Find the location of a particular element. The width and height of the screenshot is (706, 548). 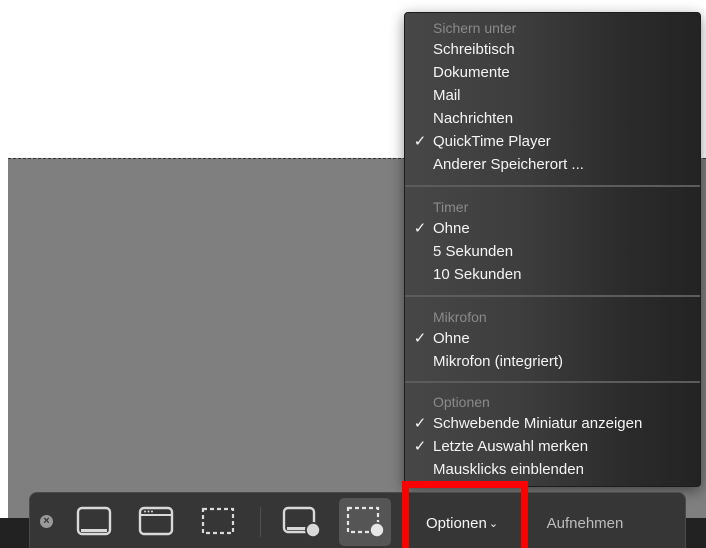

menu-item-remember-last-selection: ✓ Letzte Auswahl merken is located at coordinates (554, 446).